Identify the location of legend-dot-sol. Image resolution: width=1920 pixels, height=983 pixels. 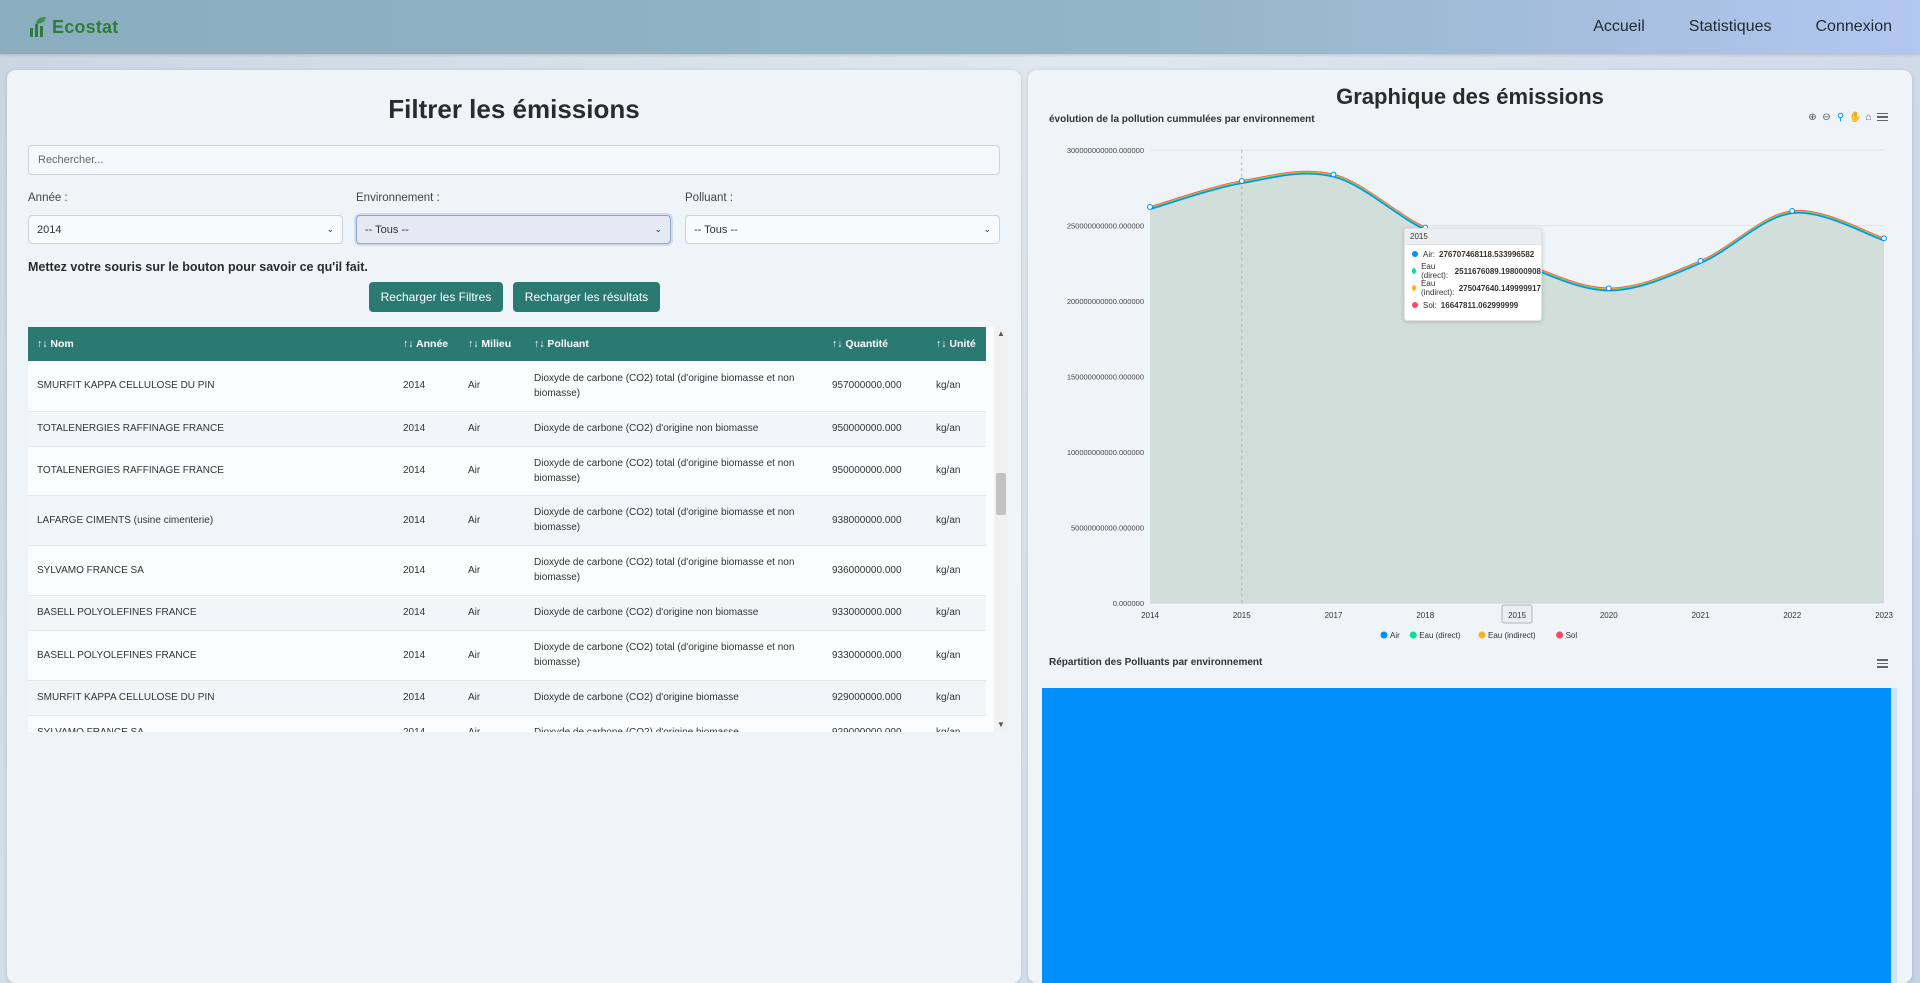
(1415, 305).